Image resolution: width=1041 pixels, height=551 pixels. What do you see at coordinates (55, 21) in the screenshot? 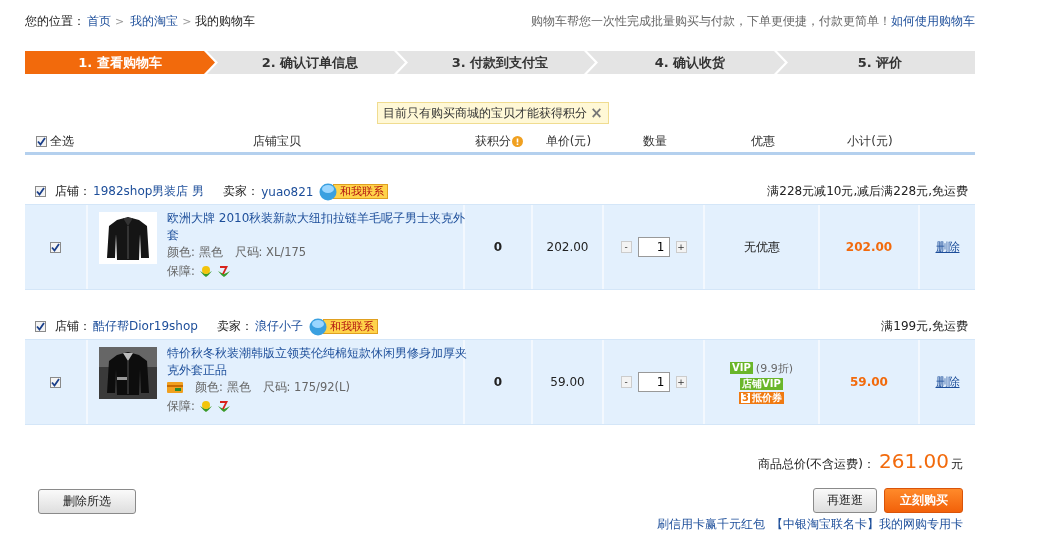
I see `breadcrumb-label: 您的位置：` at bounding box center [55, 21].